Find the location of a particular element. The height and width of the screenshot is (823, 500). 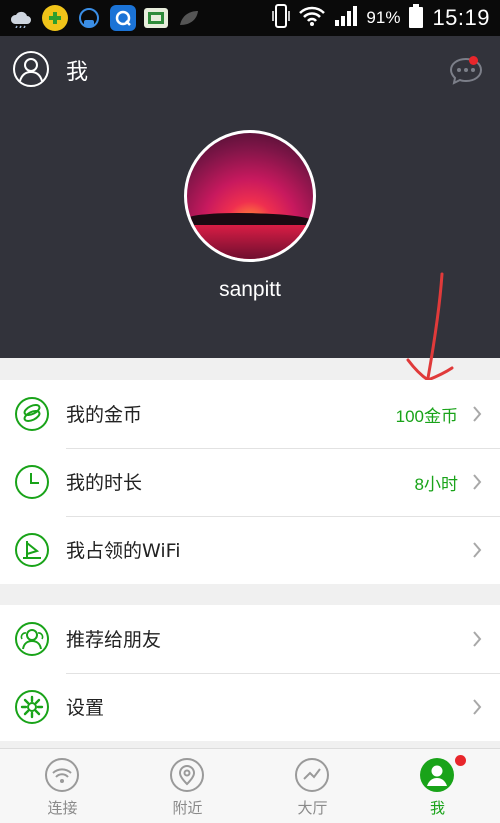

username: sanpitt is located at coordinates (250, 289).